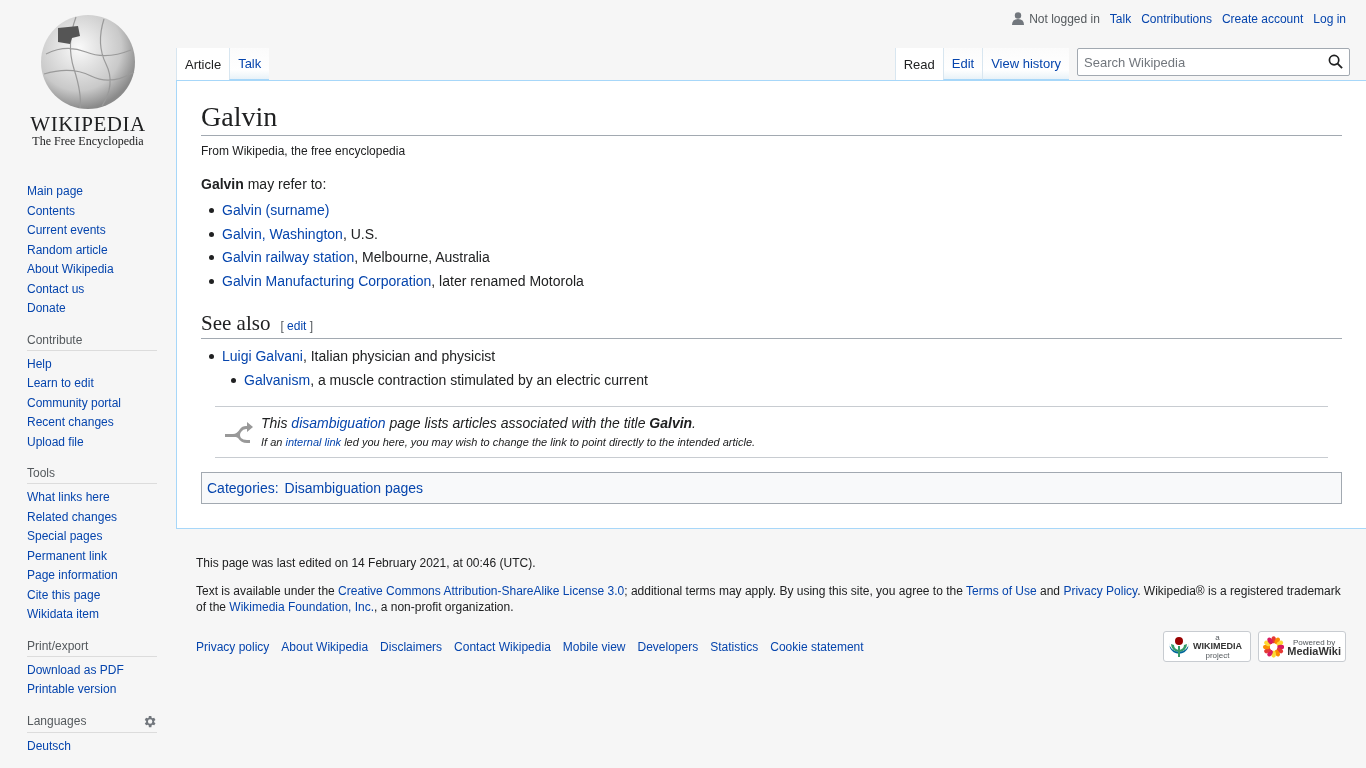 The height and width of the screenshot is (768, 1366). I want to click on category-link: Disambiguation pages, so click(354, 488).